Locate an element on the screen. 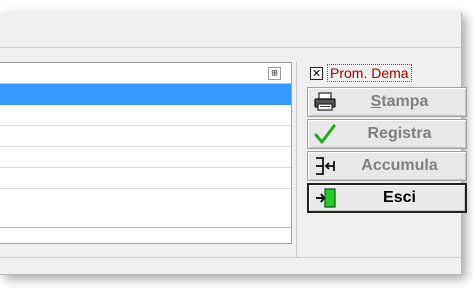  prom-dema-checkbox: ✕ is located at coordinates (316, 73).